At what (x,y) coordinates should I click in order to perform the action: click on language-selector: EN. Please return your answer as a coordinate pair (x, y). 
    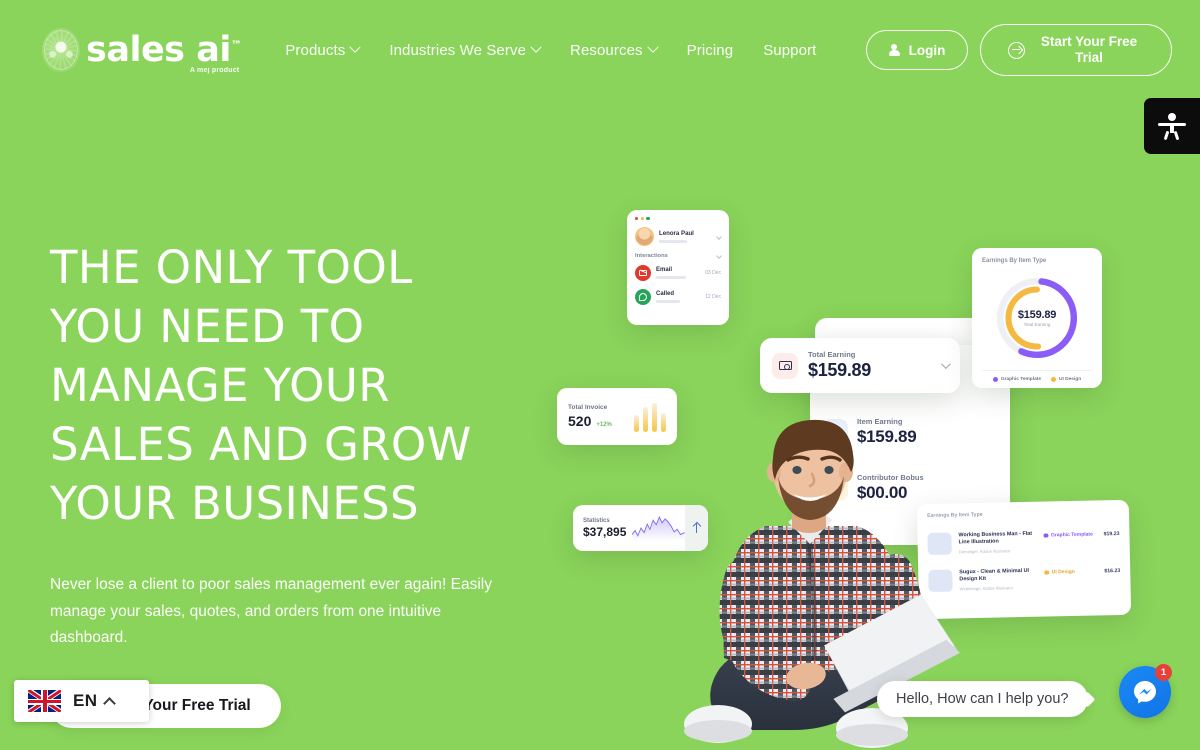
    Looking at the image, I should click on (81, 701).